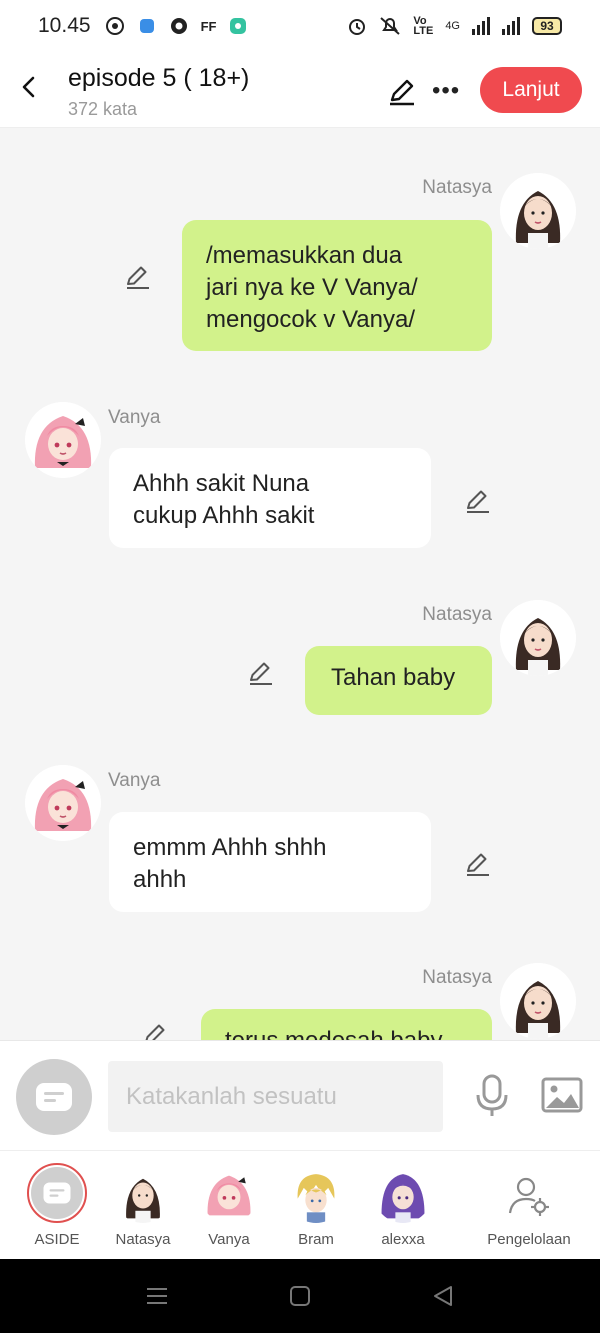 This screenshot has height=1333, width=600. I want to click on message-bubble: Tahan baby, so click(398, 680).